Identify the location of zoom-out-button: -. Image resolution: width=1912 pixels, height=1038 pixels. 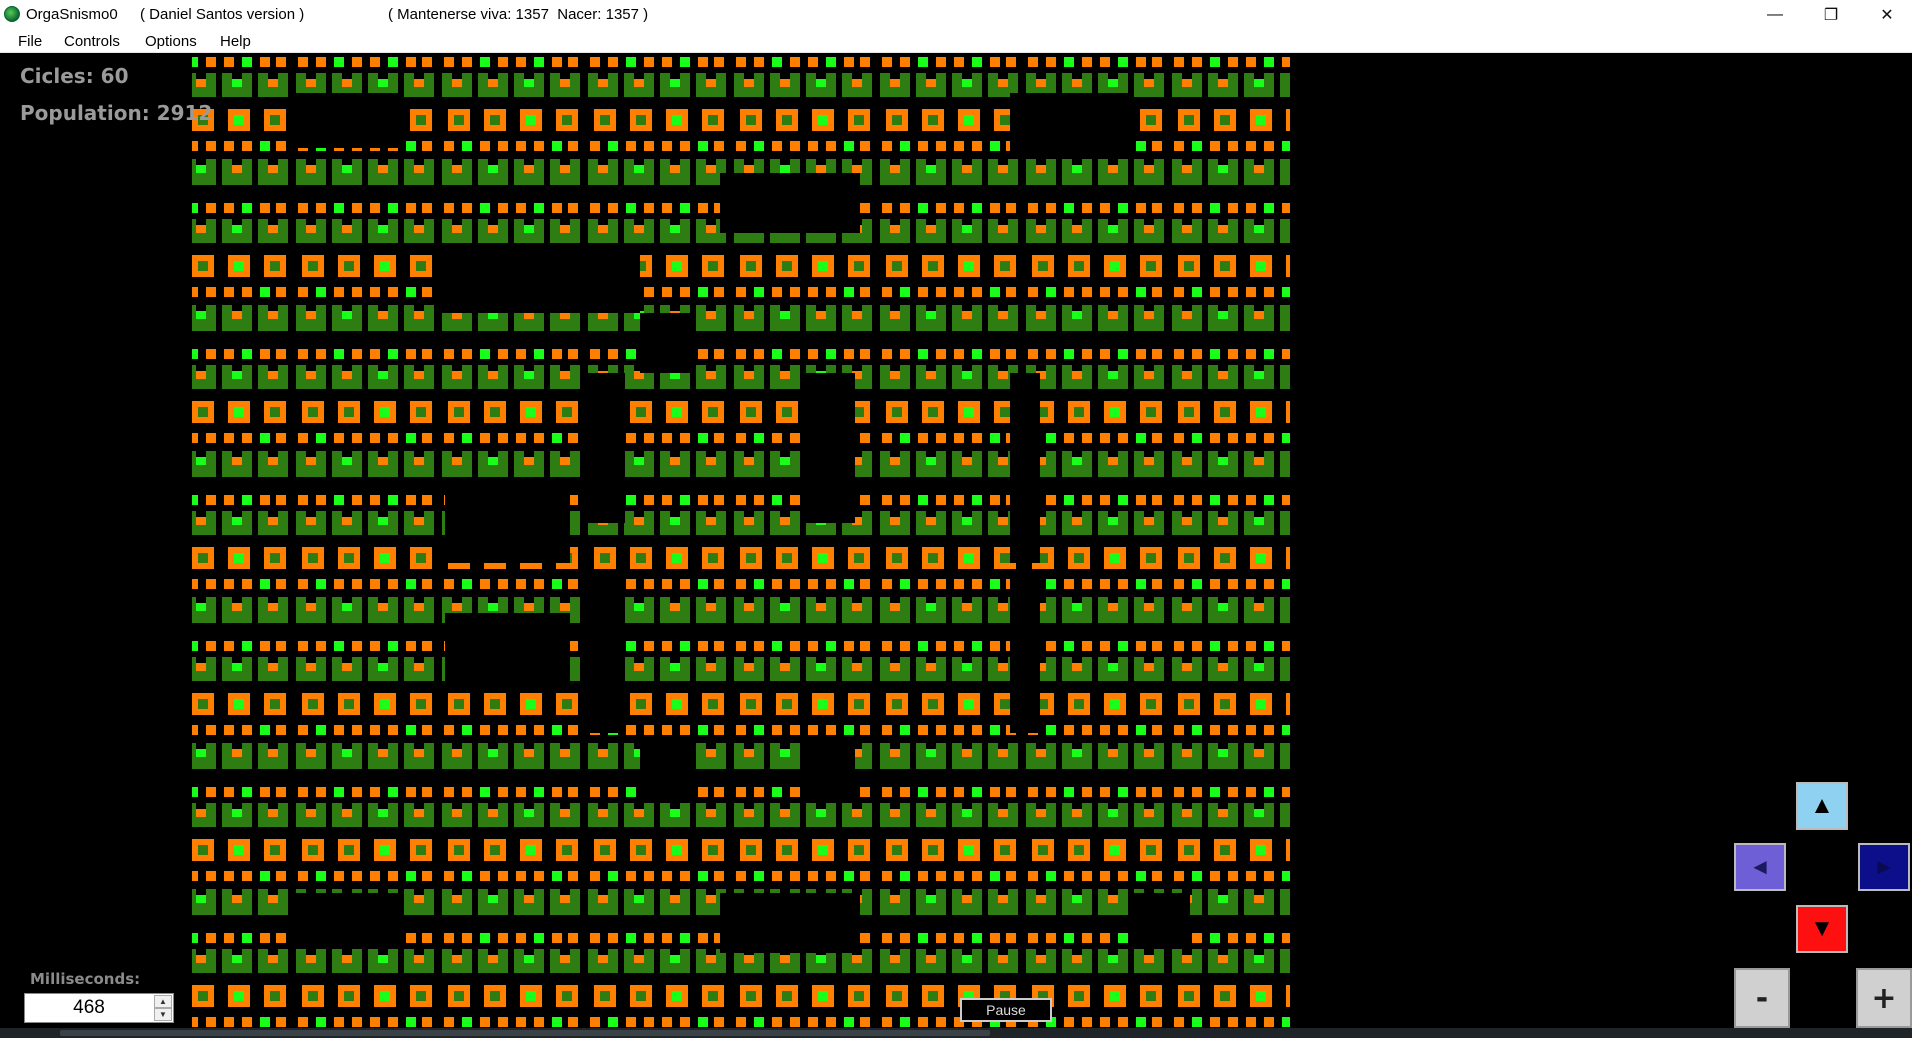
(1762, 998).